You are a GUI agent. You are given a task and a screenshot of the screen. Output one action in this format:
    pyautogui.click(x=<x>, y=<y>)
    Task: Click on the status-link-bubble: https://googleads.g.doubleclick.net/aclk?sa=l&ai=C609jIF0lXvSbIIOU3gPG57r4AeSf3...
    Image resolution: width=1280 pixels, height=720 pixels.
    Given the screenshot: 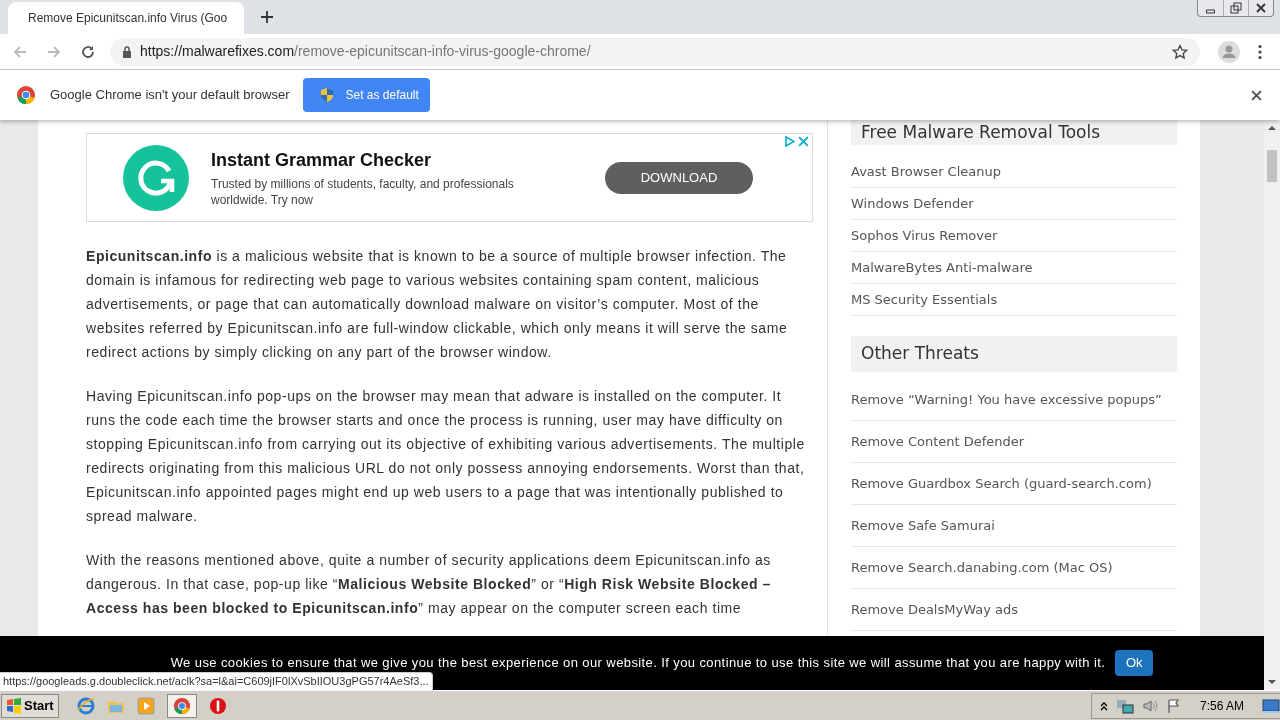 What is the action you would take?
    pyautogui.click(x=216, y=681)
    